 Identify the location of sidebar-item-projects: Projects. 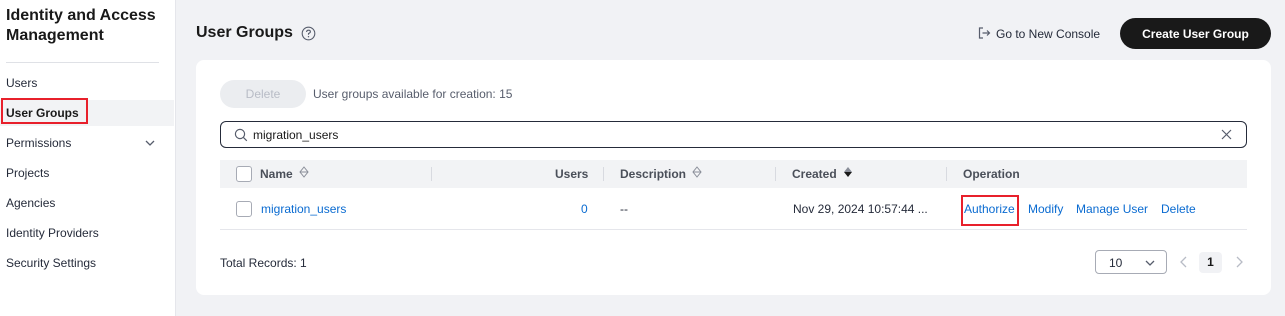
(87, 173).